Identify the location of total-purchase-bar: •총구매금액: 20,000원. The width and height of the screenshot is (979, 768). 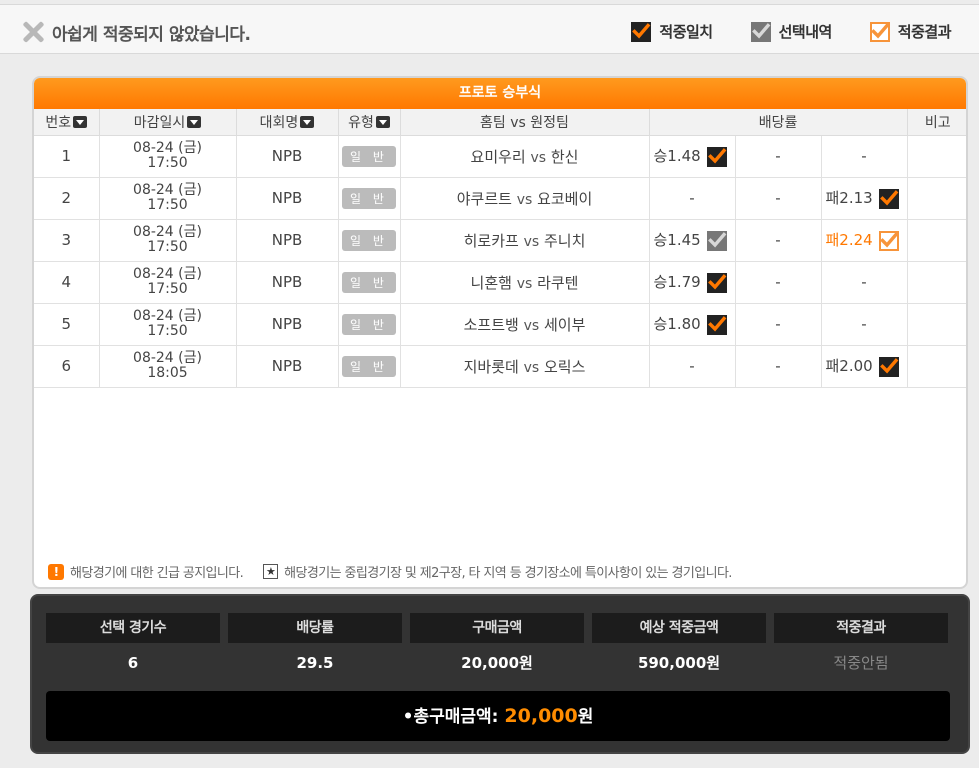
(498, 716).